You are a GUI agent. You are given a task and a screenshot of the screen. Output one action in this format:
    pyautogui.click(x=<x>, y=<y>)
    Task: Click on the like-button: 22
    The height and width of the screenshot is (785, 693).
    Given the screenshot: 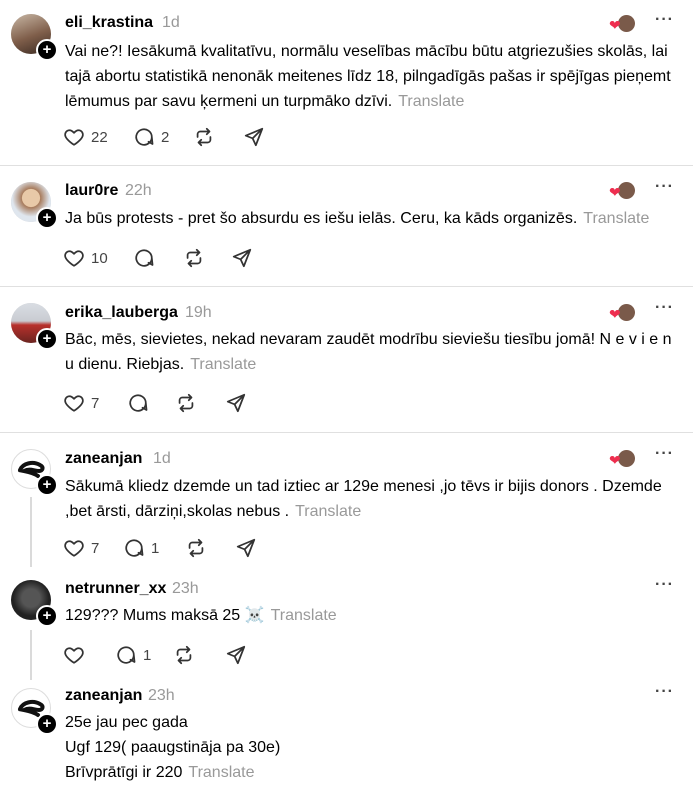 What is the action you would take?
    pyautogui.click(x=85, y=137)
    